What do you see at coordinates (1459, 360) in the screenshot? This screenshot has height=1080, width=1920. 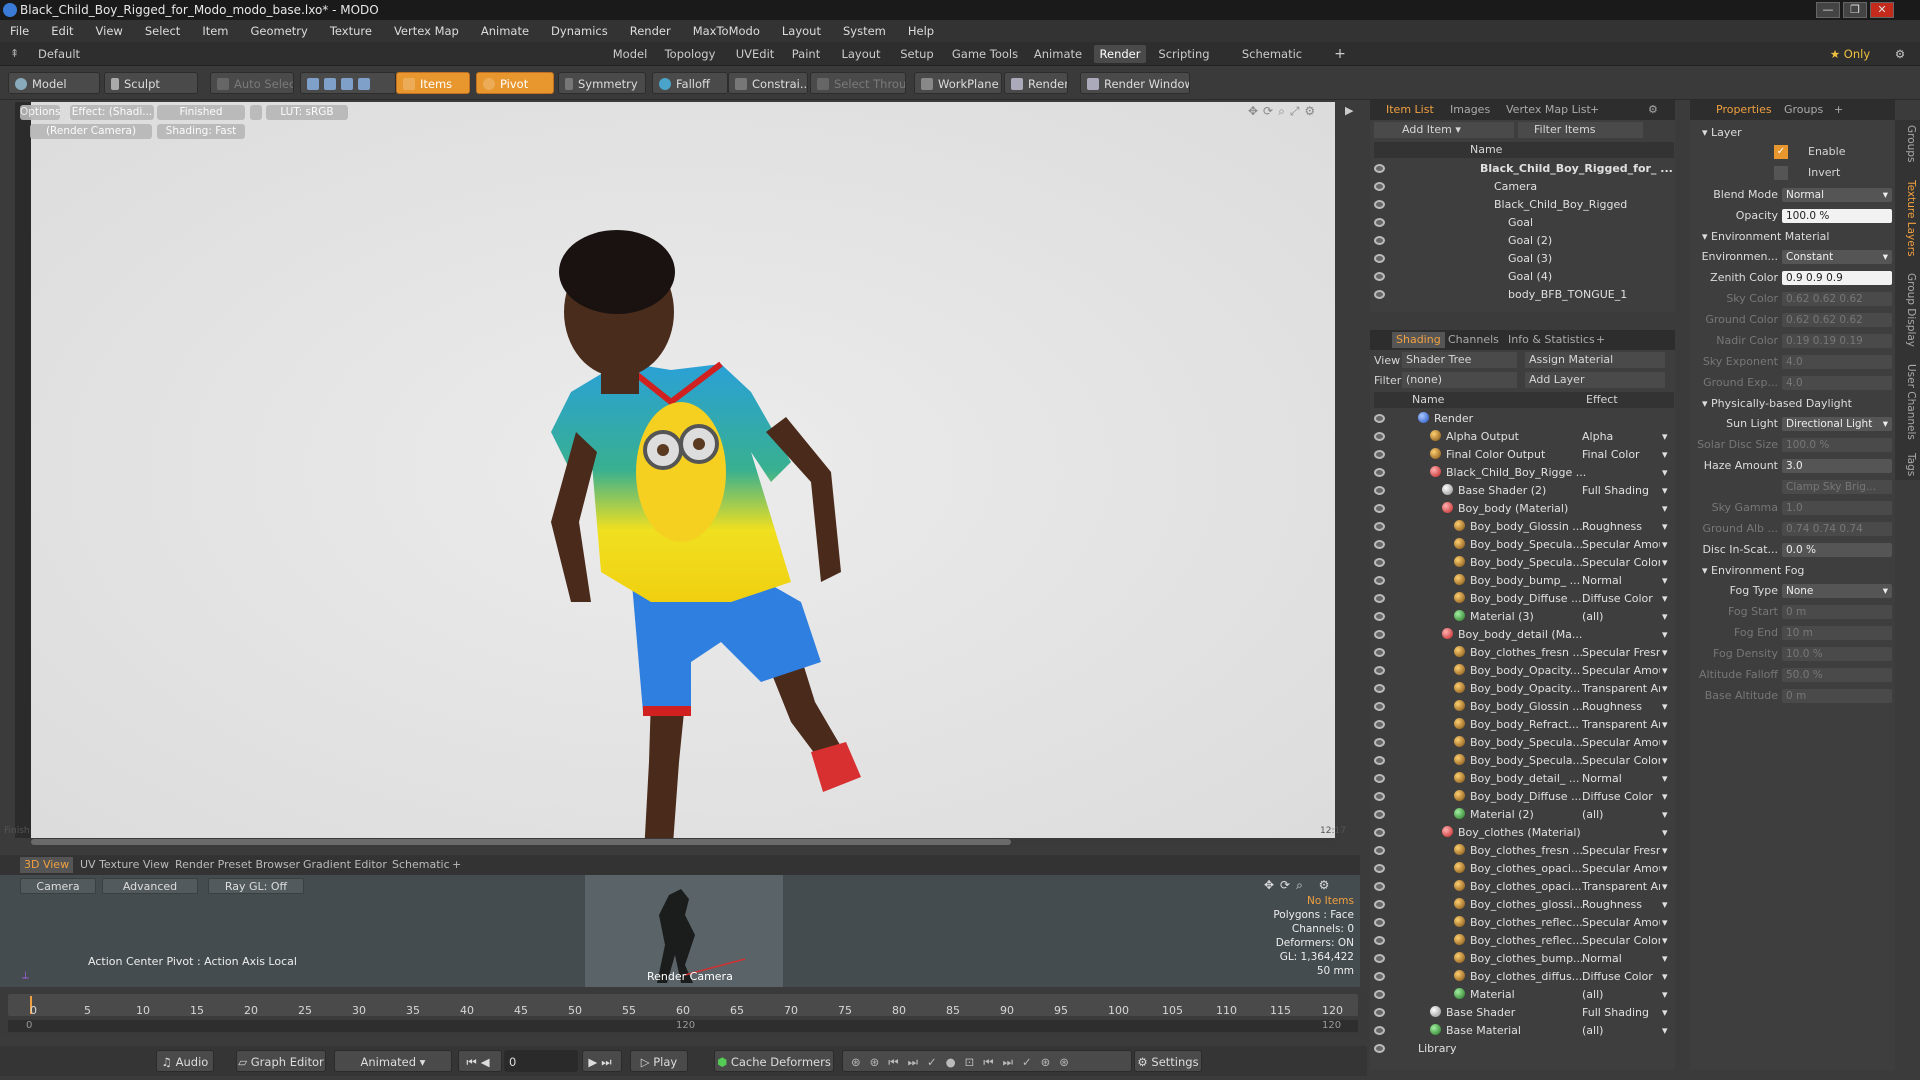 I see `view-dropdown: Shader Tree` at bounding box center [1459, 360].